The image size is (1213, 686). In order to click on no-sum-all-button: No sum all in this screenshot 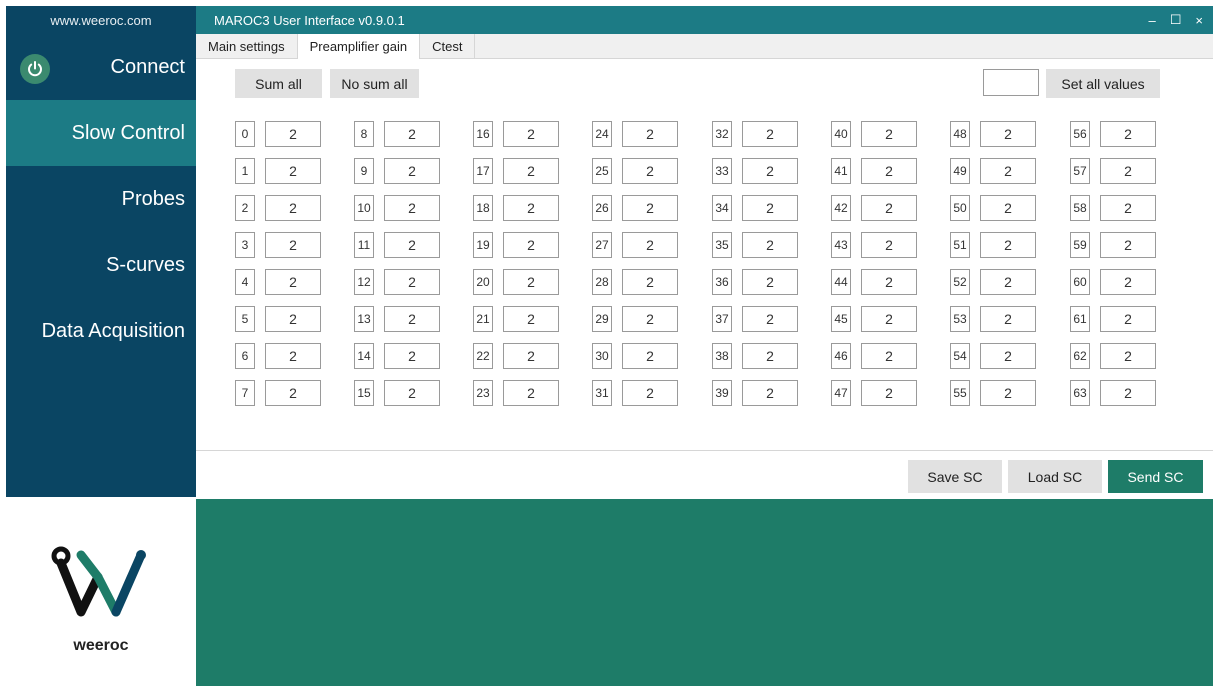, I will do `click(374, 83)`.